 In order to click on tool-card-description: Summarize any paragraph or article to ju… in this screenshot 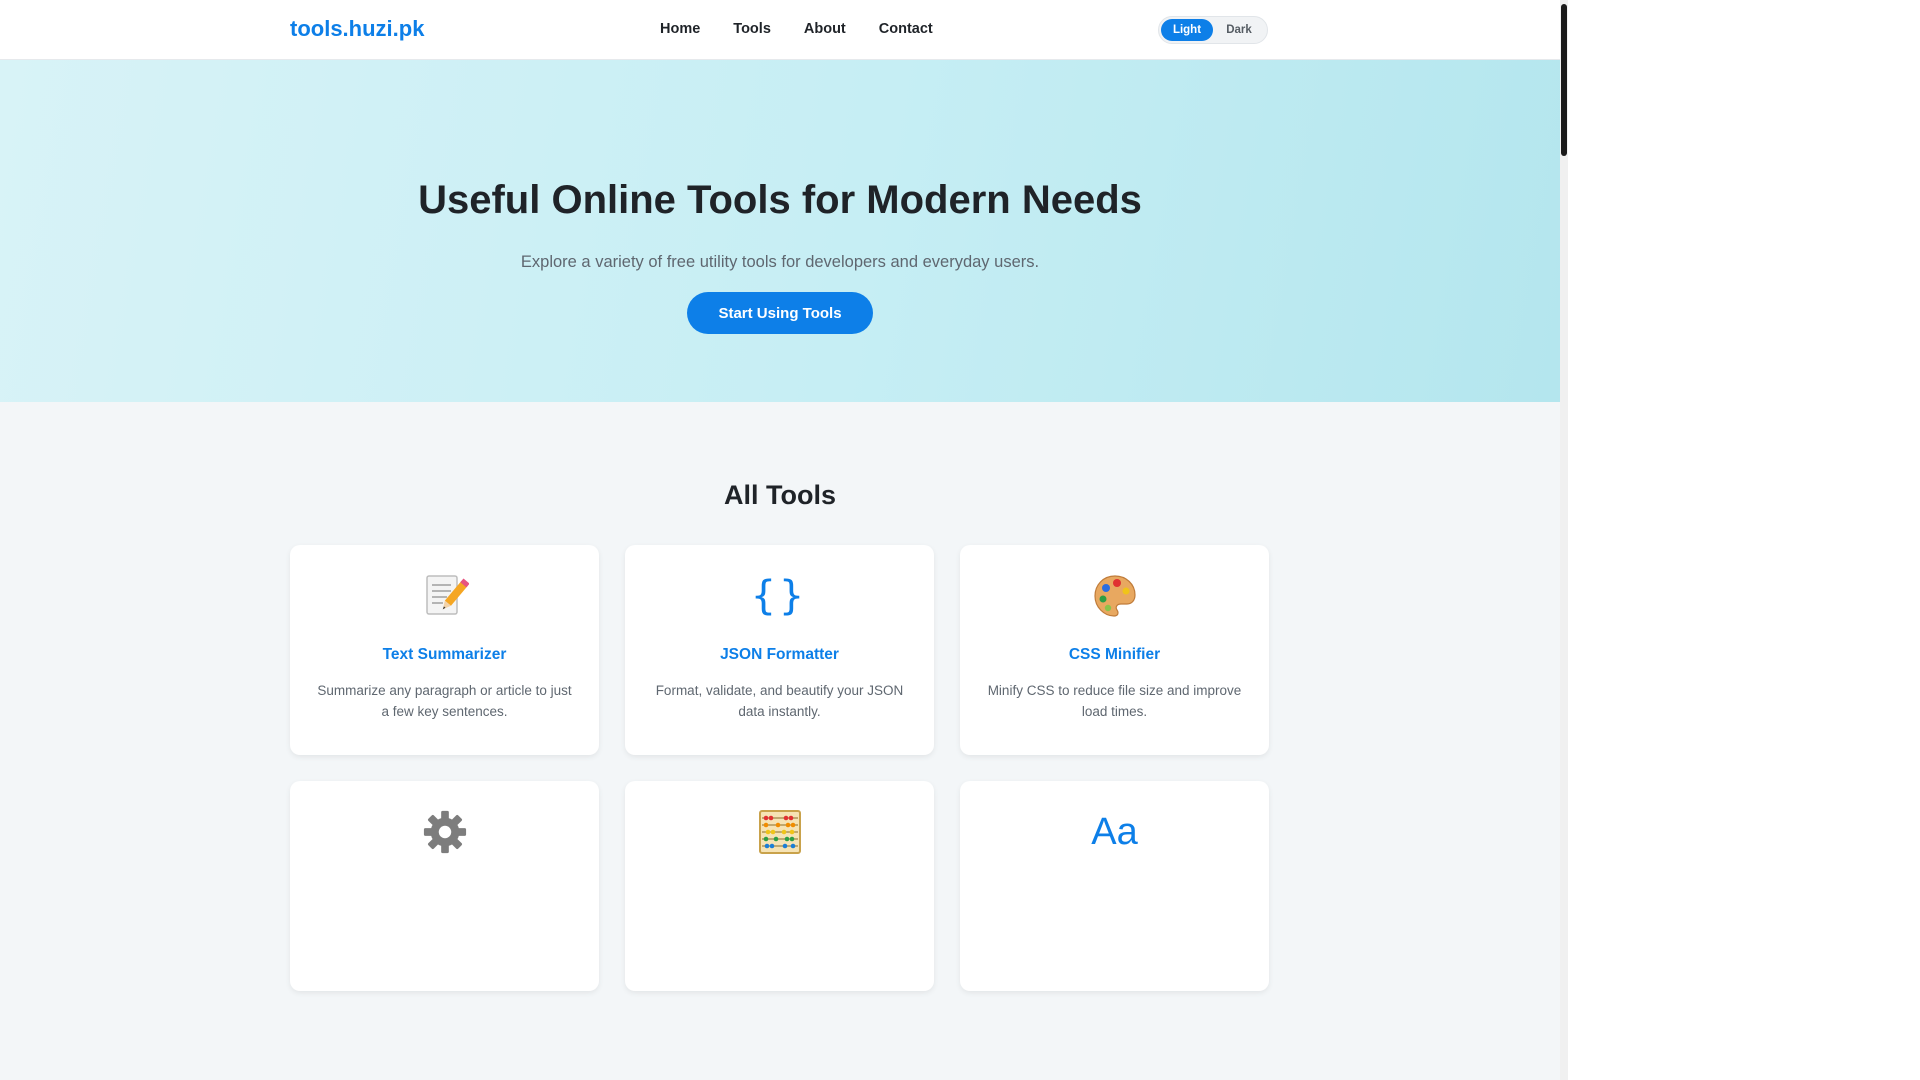, I will do `click(444, 701)`.